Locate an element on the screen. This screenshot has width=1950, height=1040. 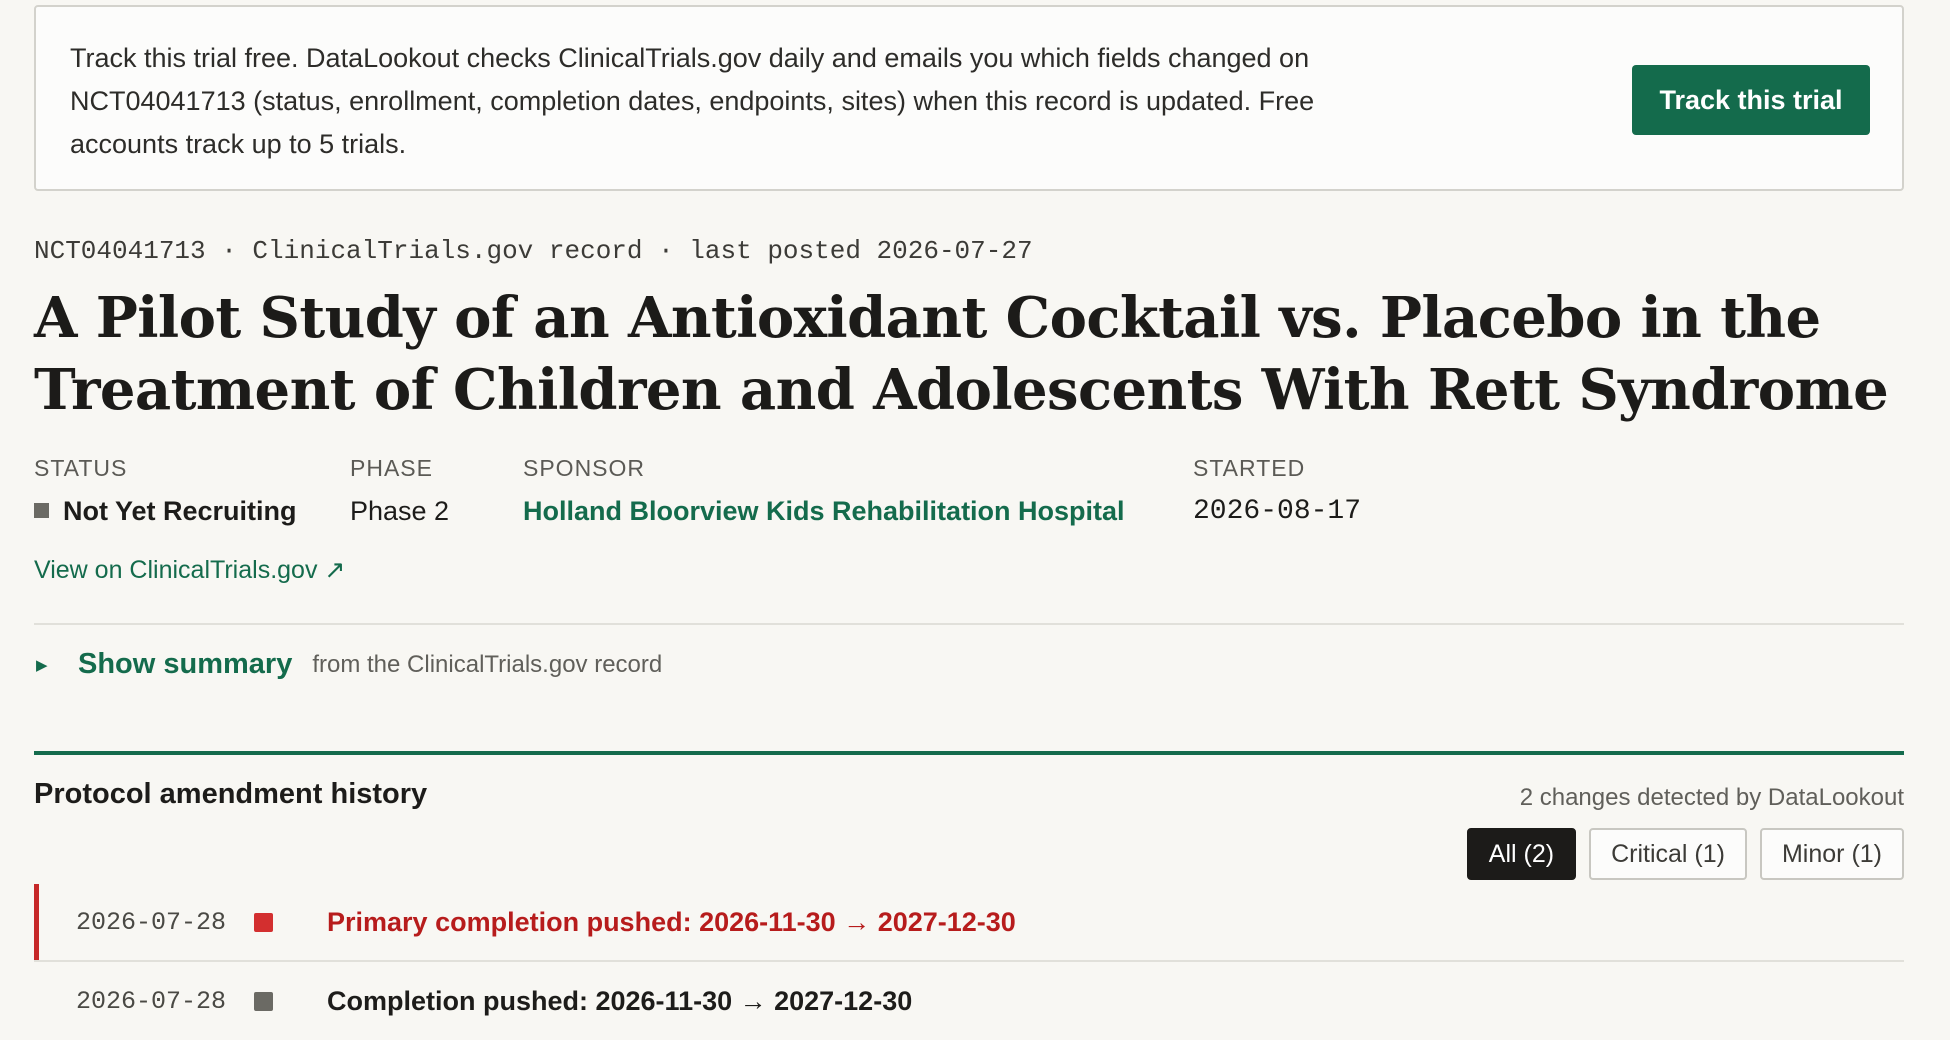
status-label: STATUS is located at coordinates (81, 468).